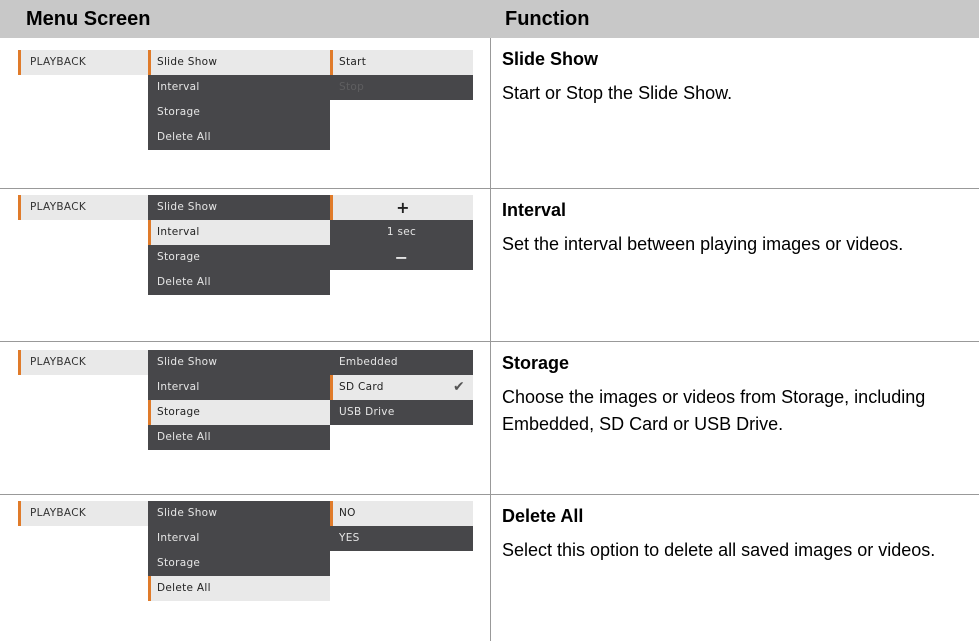 The height and width of the screenshot is (641, 979). I want to click on interval-decrease-button: −, so click(401, 257).